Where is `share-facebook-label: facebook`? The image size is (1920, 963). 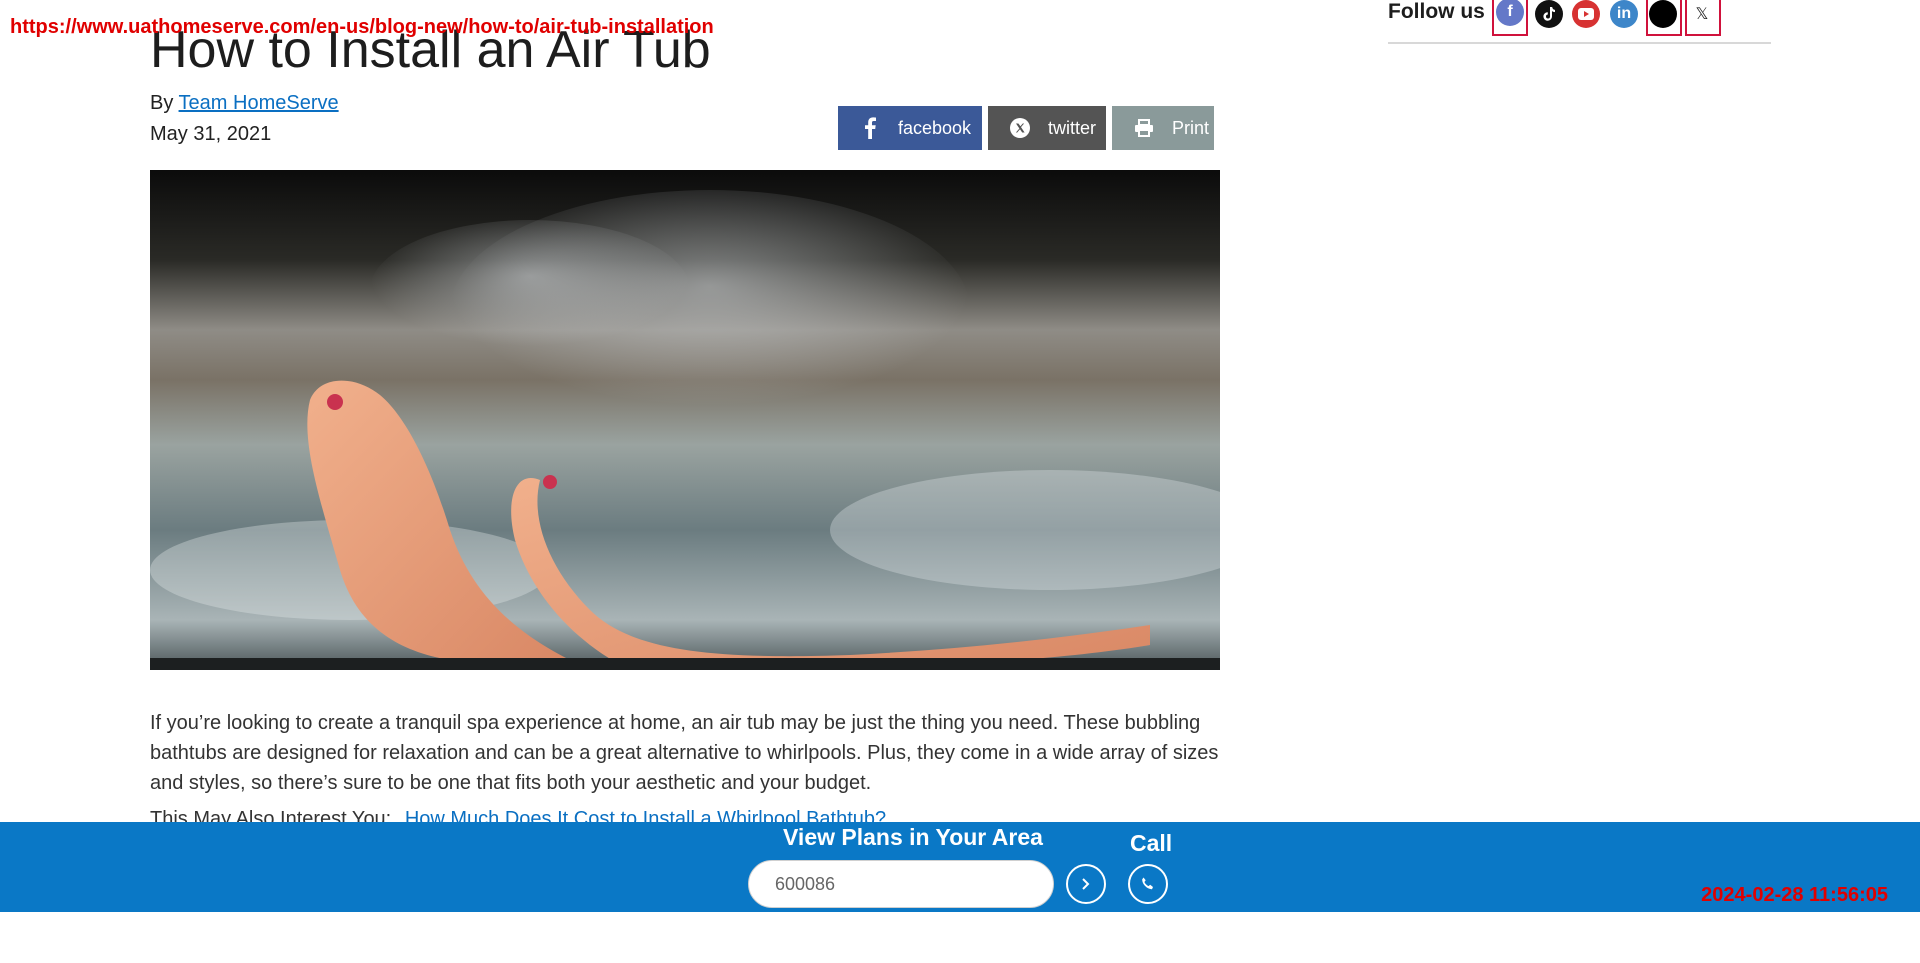 share-facebook-label: facebook is located at coordinates (935, 127).